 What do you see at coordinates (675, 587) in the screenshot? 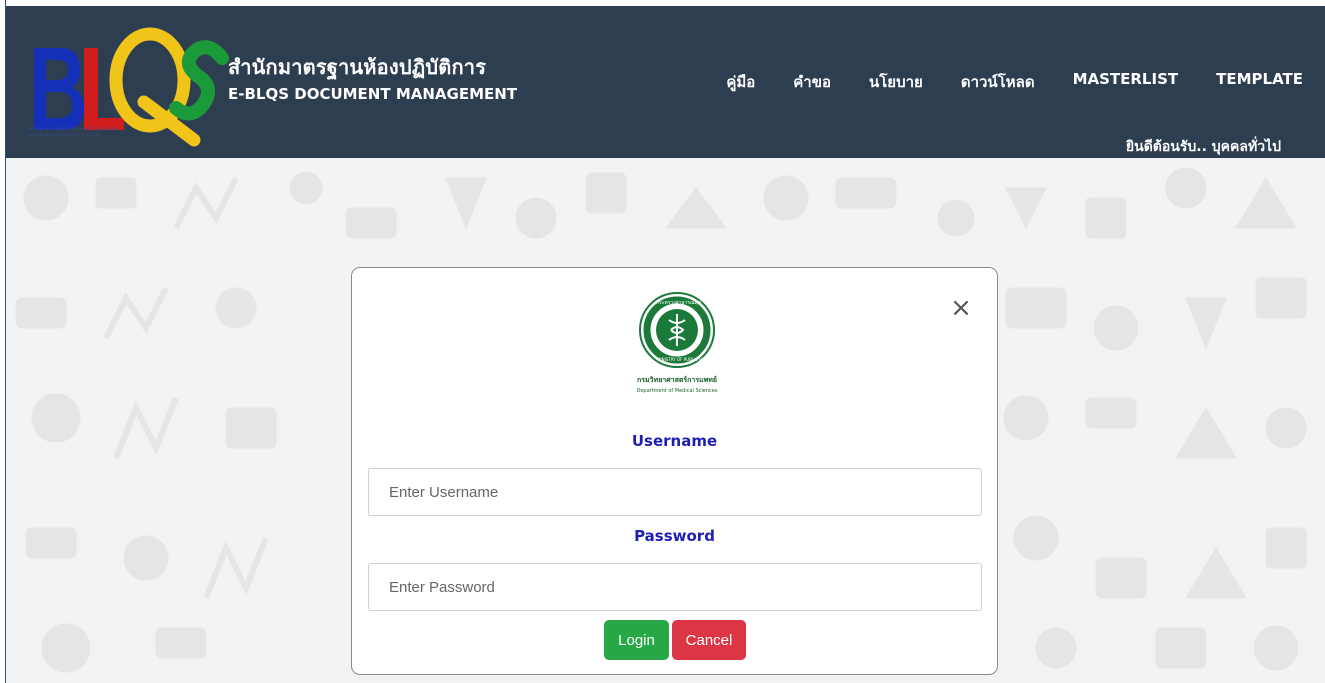
I see `password-input` at bounding box center [675, 587].